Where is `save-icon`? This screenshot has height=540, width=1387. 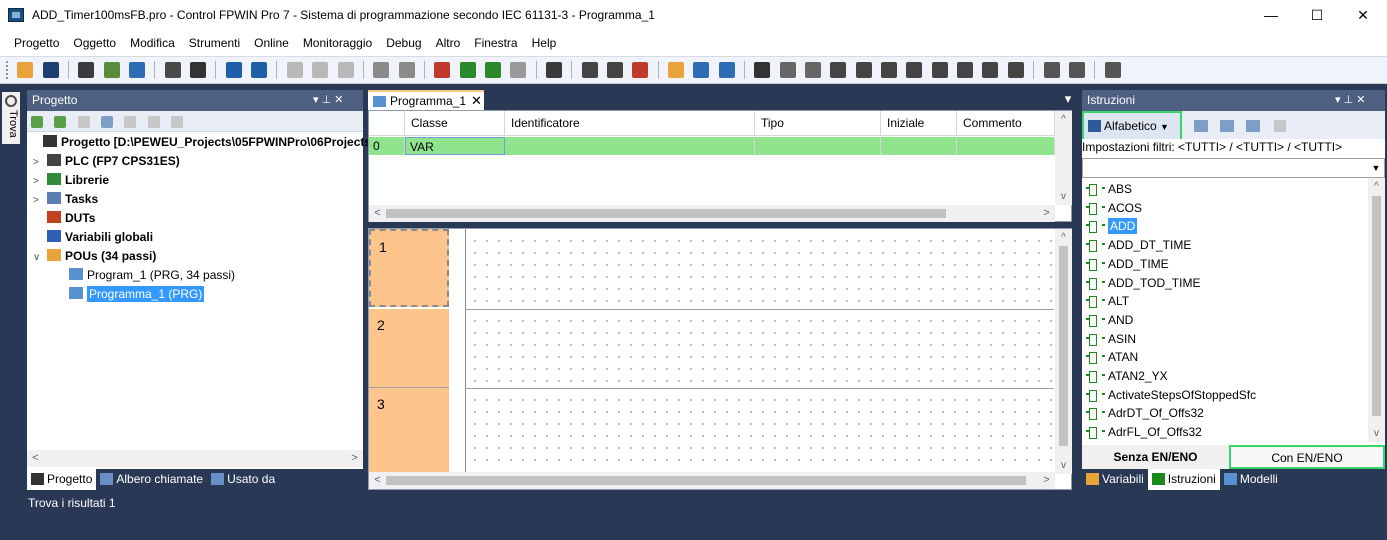
save-icon is located at coordinates (50, 70).